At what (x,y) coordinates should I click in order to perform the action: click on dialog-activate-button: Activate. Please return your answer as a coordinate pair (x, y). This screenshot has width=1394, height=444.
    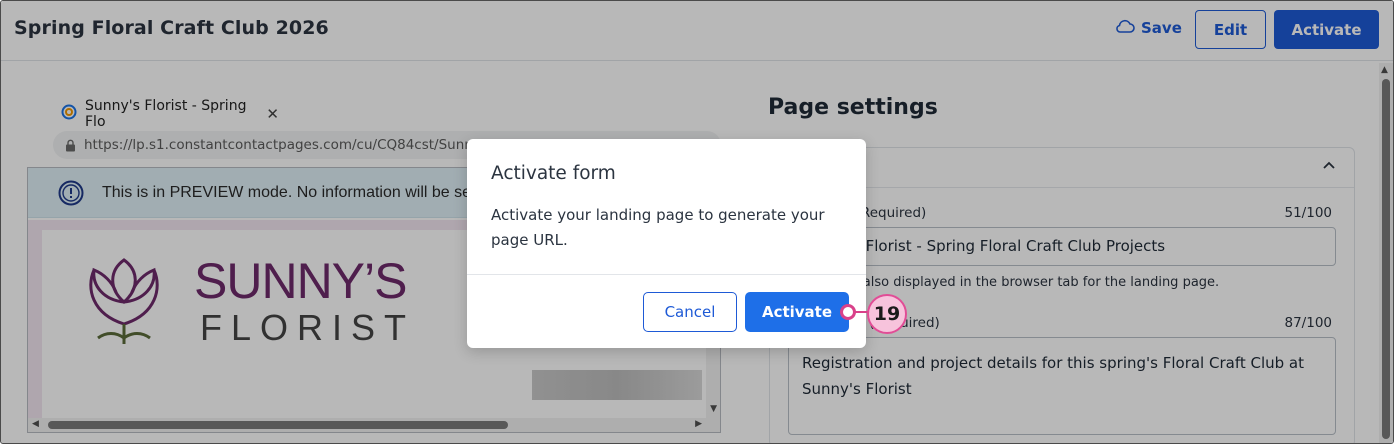
    Looking at the image, I should click on (797, 312).